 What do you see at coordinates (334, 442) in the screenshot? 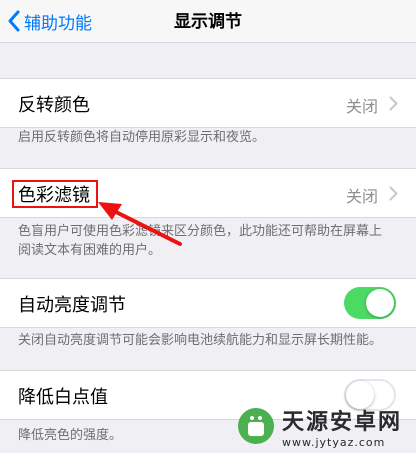
I see `watermark-url: www.jytyaz.com` at bounding box center [334, 442].